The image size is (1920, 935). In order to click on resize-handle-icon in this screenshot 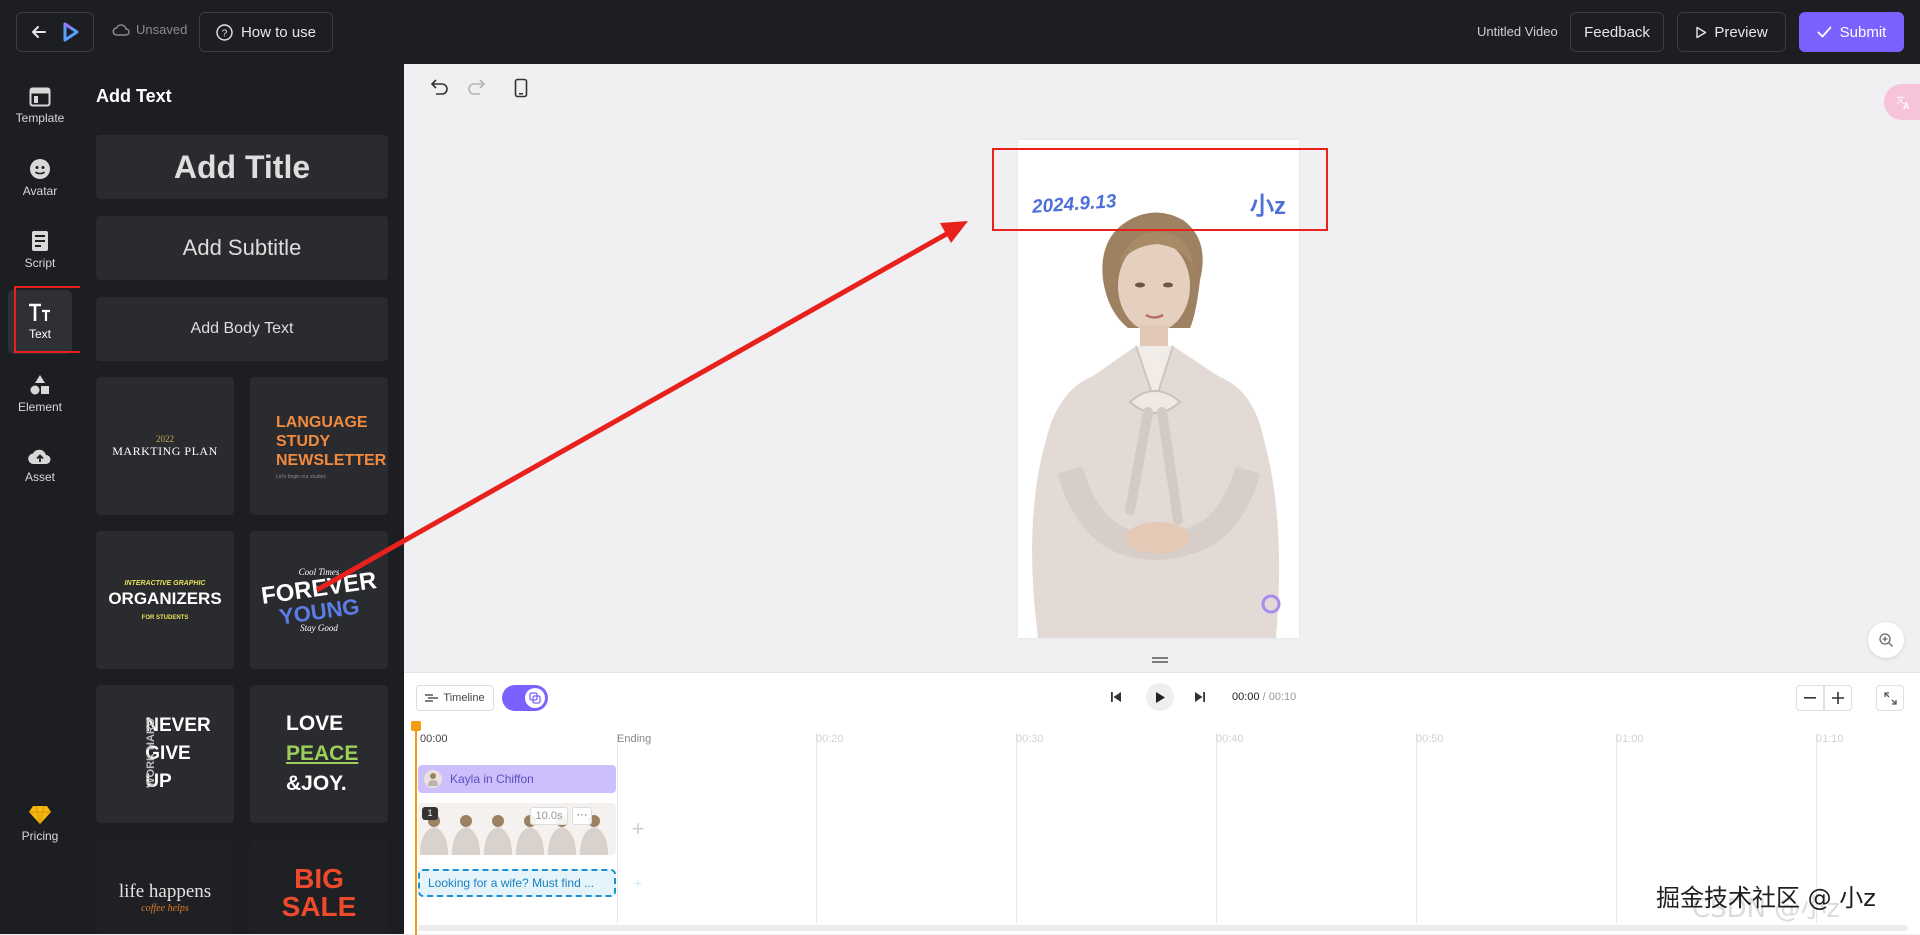, I will do `click(1160, 660)`.